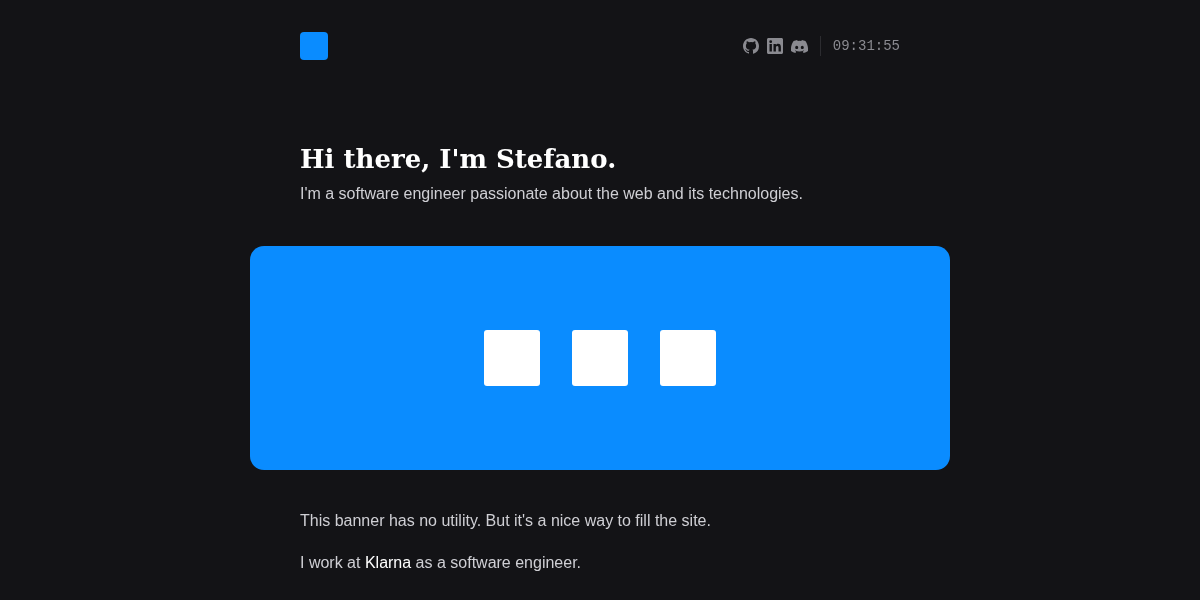 The image size is (1200, 600). What do you see at coordinates (506, 521) in the screenshot?
I see `paragraph: This banner has no utility. But it's a nice way to fill the site.` at bounding box center [506, 521].